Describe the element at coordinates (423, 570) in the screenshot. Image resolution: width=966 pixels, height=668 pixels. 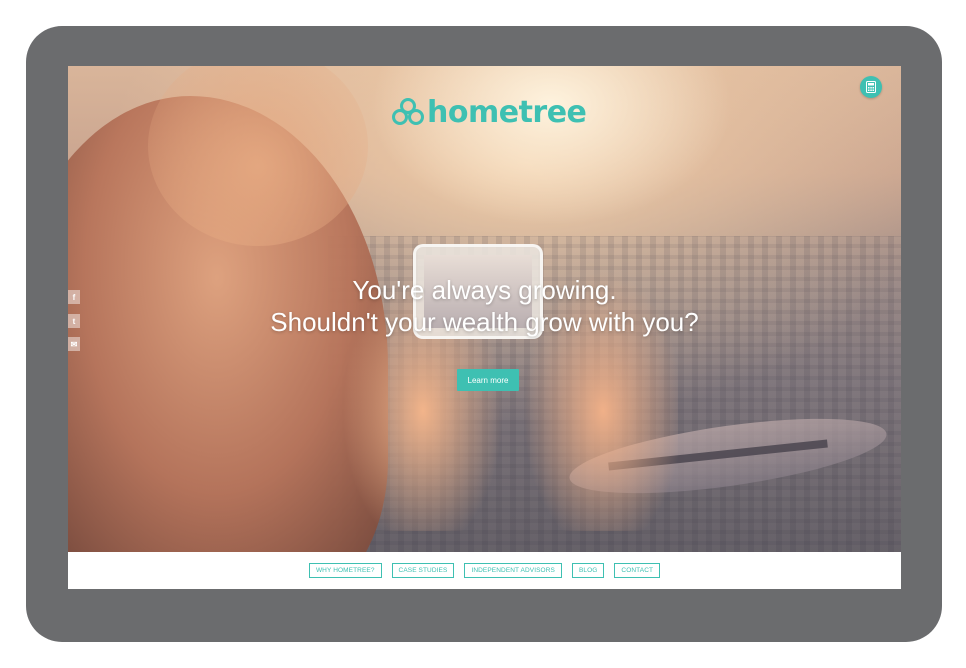
I see `nav-case-studies: CASE STUDIES` at that location.